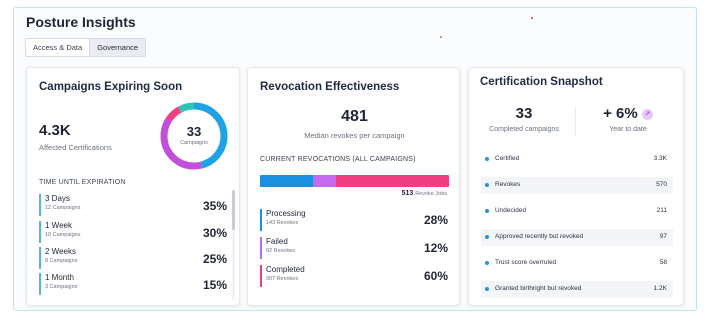 The width and height of the screenshot is (705, 317). What do you see at coordinates (281, 251) in the screenshot?
I see `revocation-row-sub: 62 Revokes` at bounding box center [281, 251].